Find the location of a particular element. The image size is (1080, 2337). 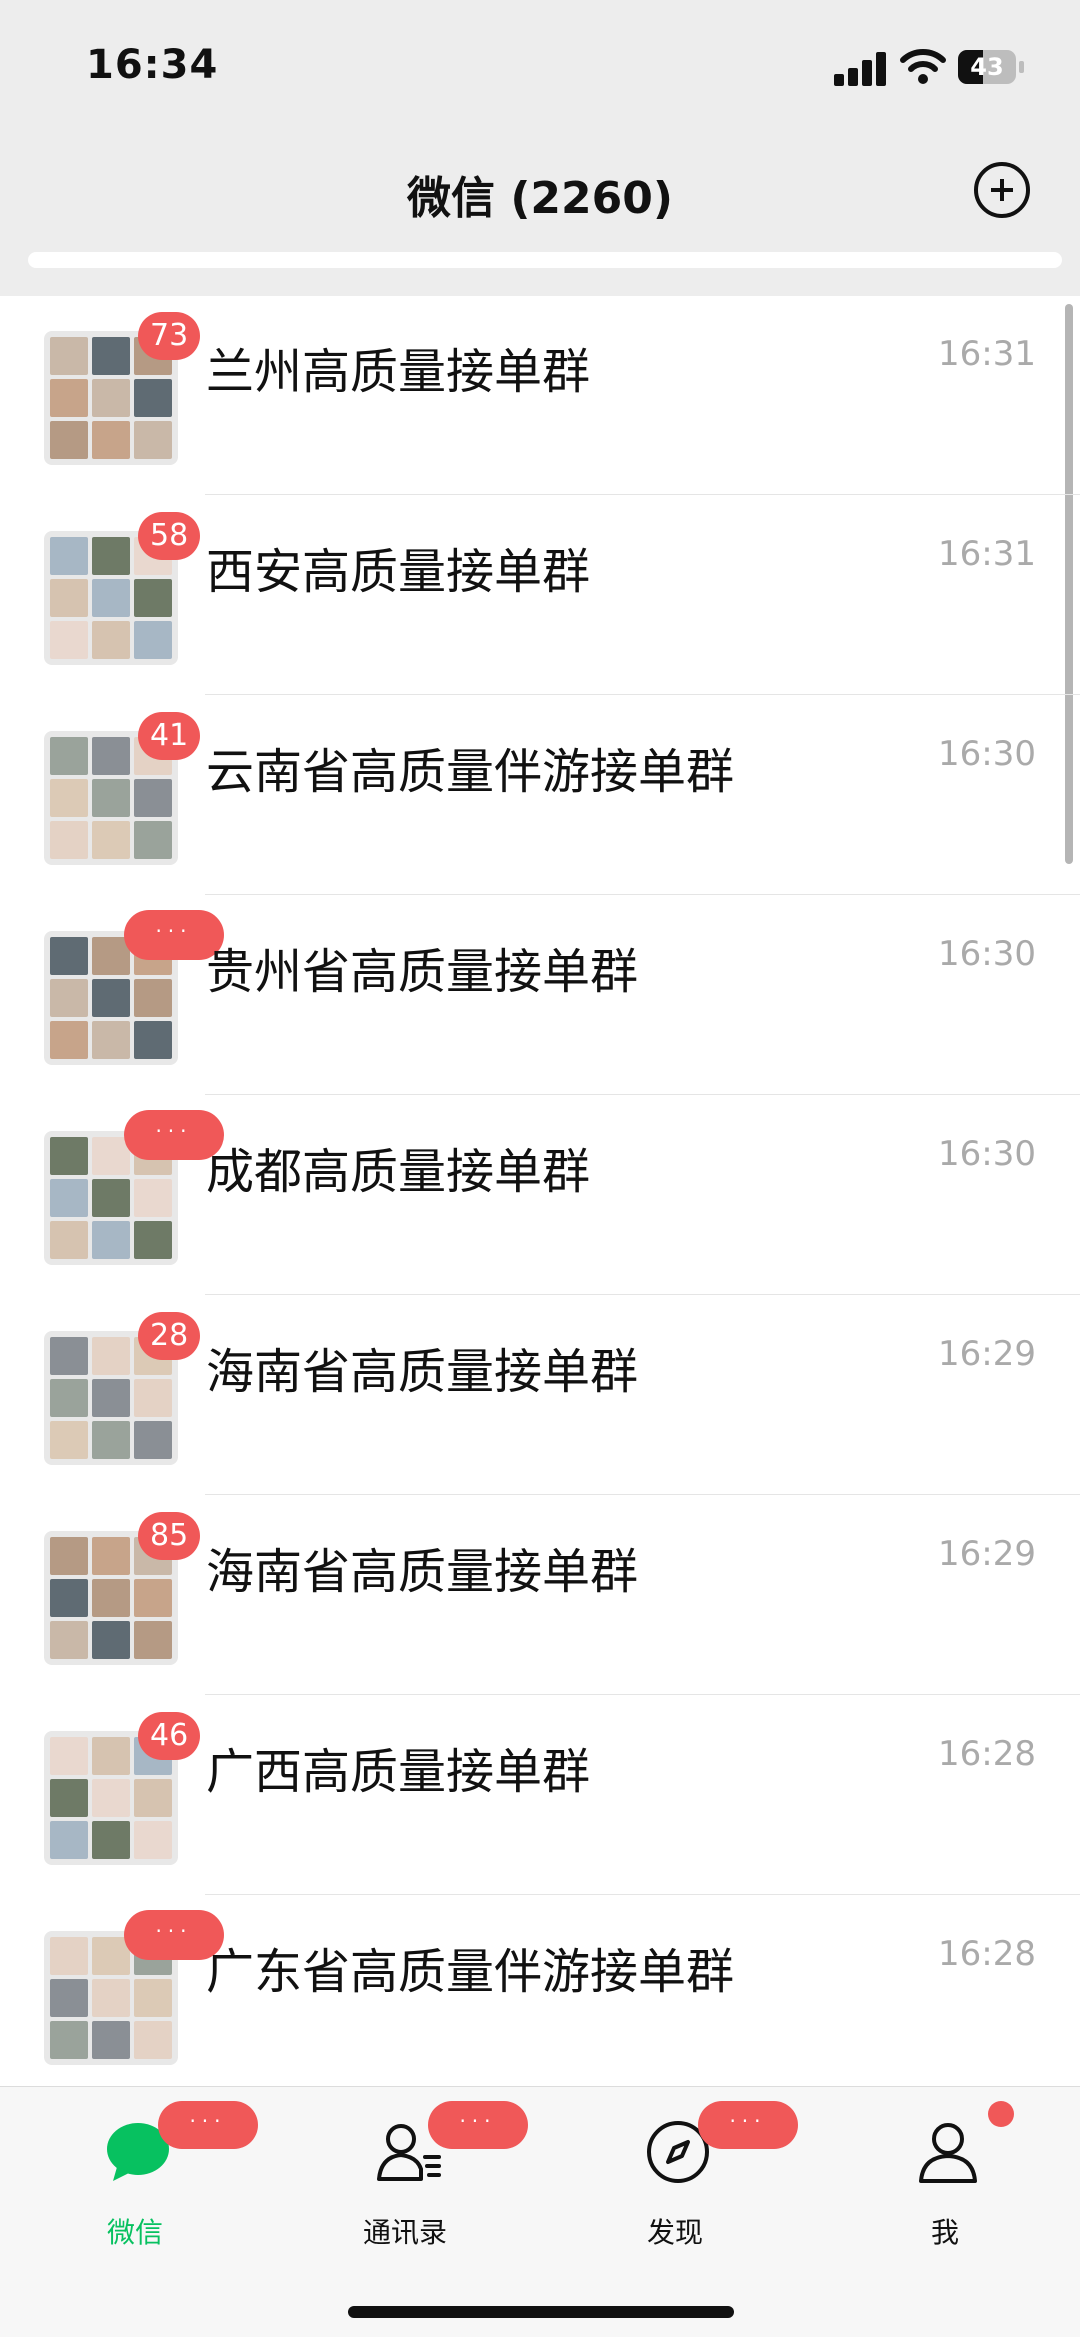

chat-item: 73 兰州高质量接单群 16:31 is located at coordinates (540, 395).